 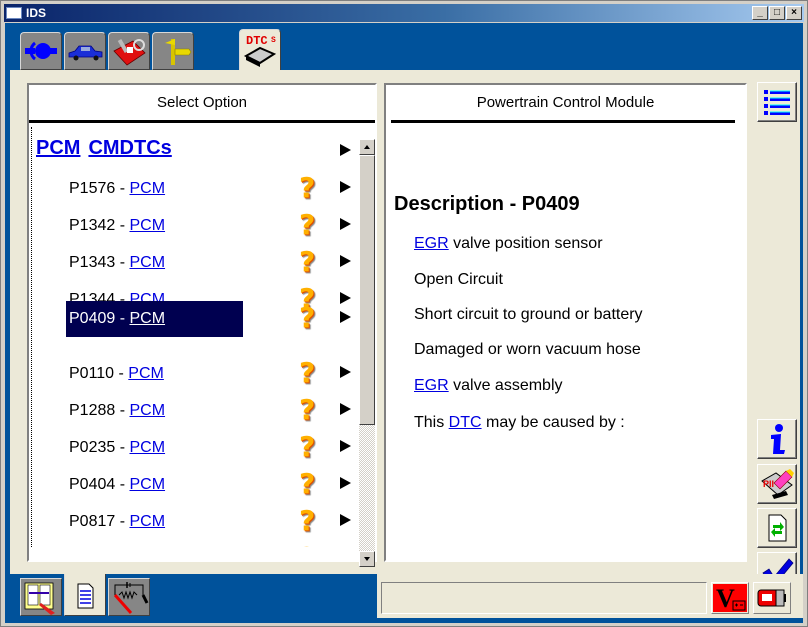 What do you see at coordinates (794, 13) in the screenshot?
I see `close-button: ×` at bounding box center [794, 13].